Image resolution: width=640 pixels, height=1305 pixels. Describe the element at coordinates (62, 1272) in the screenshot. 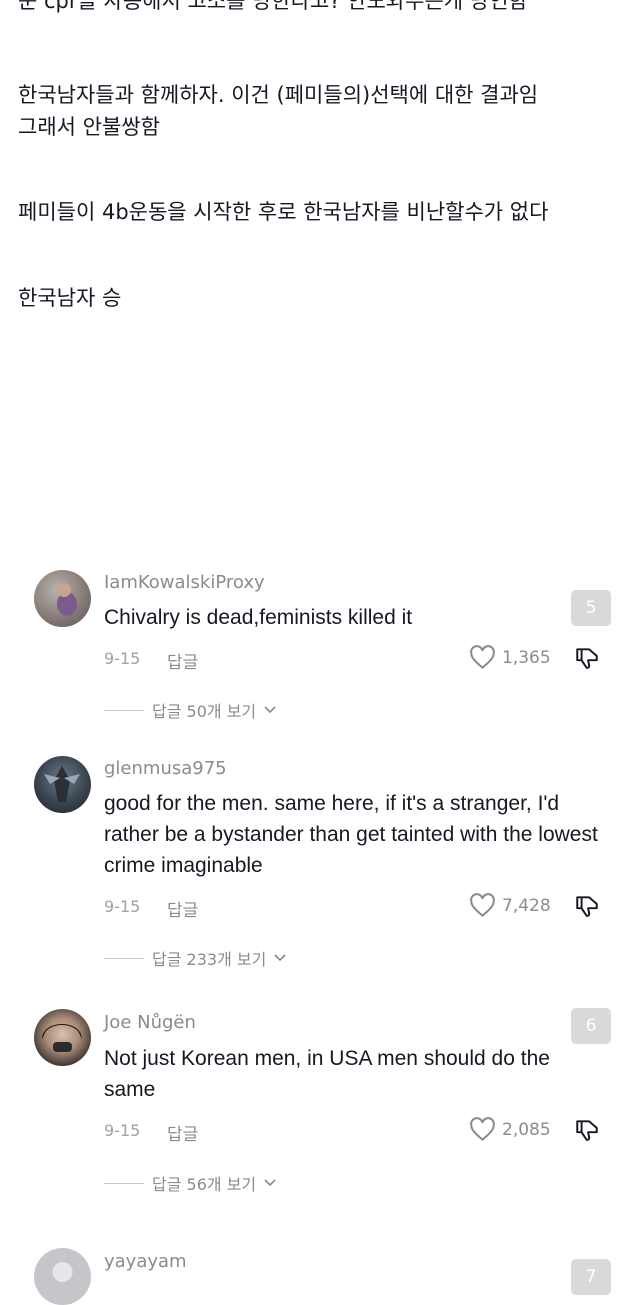

I see `default-avatar-icon` at that location.